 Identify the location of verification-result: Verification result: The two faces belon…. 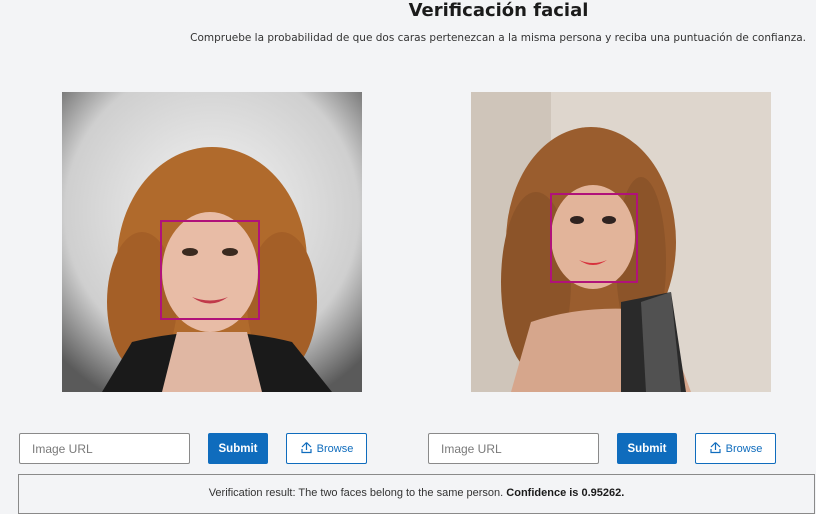
(416, 494).